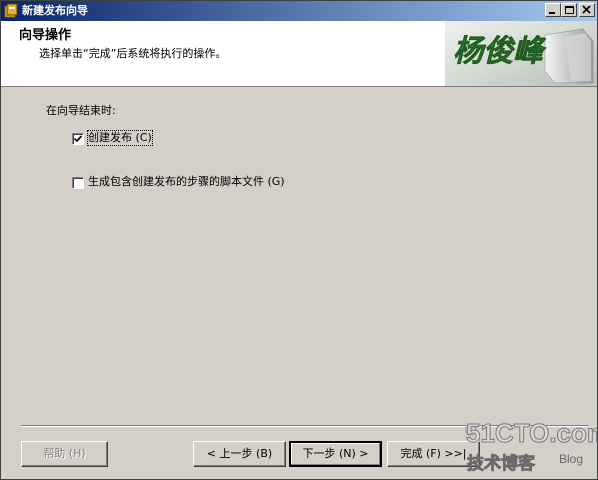 Image resolution: width=598 pixels, height=480 pixels. What do you see at coordinates (133, 53) in the screenshot?
I see `page-subtitle: 选择单击“完成”后系统将执行的操作。` at bounding box center [133, 53].